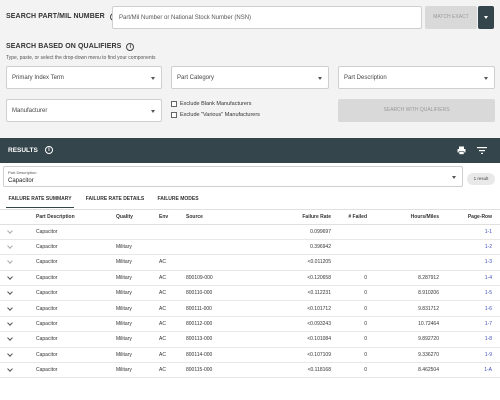  I want to click on tab-failure-rate-details: FAILURE RATE DETAILS, so click(115, 202).